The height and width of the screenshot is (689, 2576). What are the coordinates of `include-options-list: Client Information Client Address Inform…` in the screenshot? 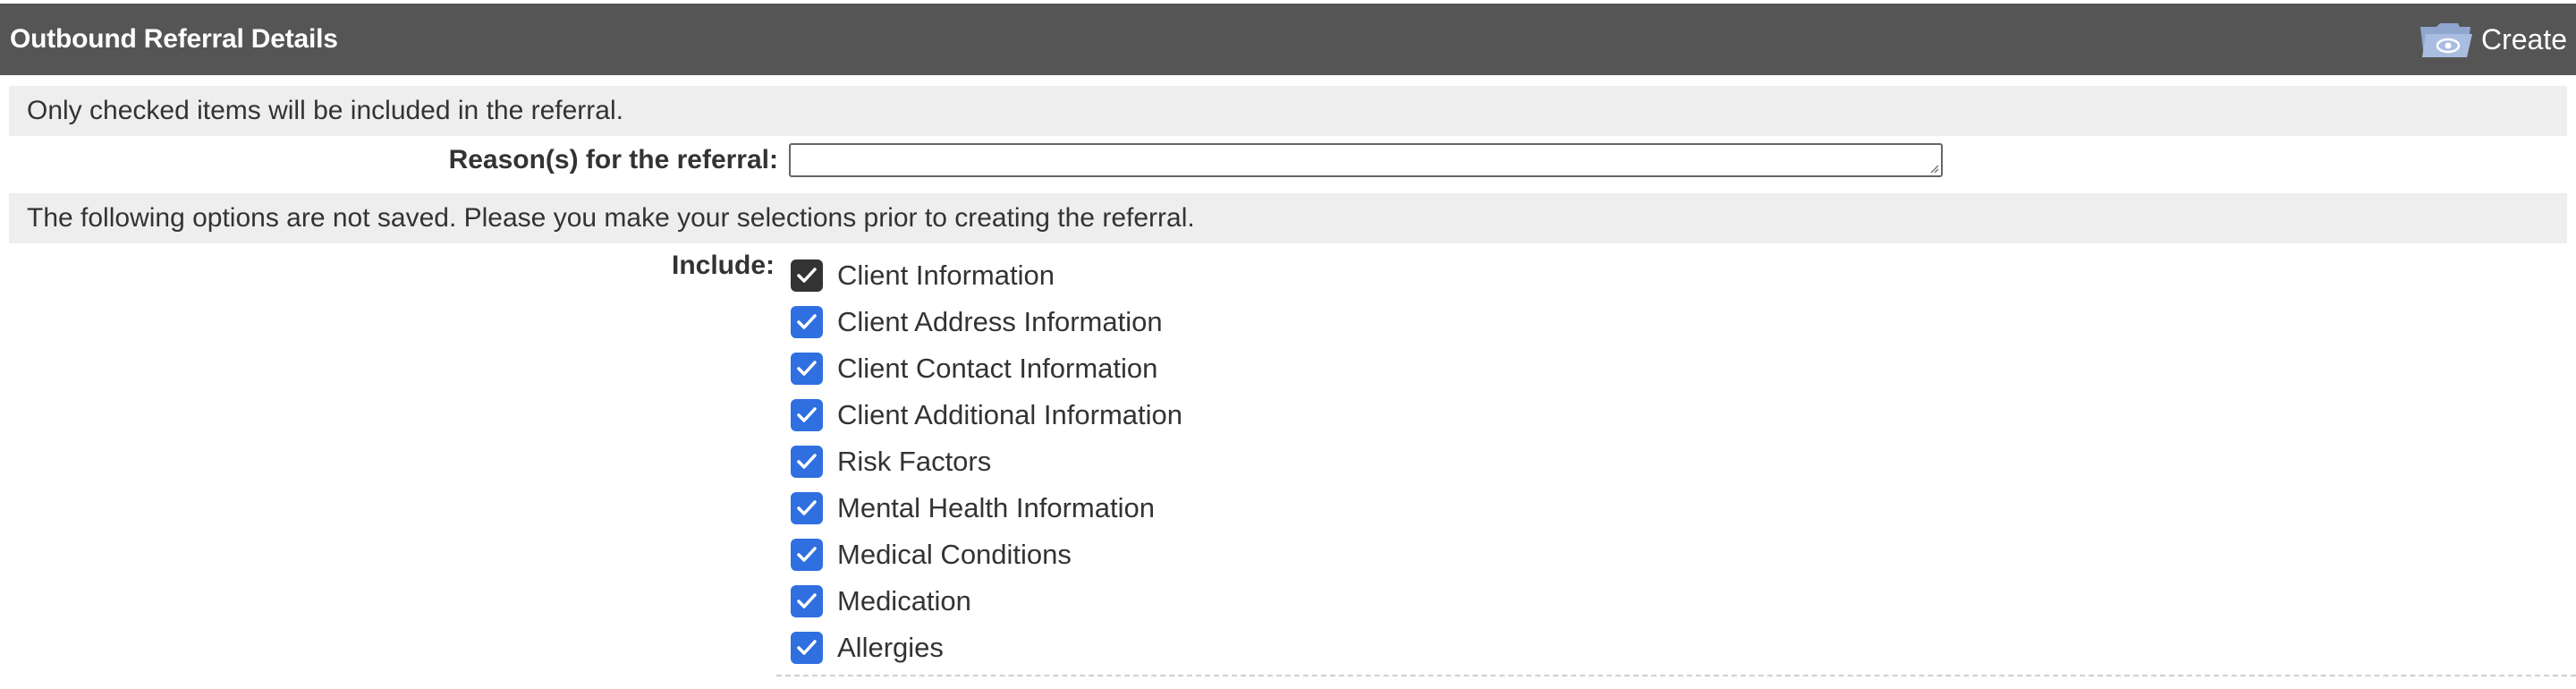 It's located at (986, 462).